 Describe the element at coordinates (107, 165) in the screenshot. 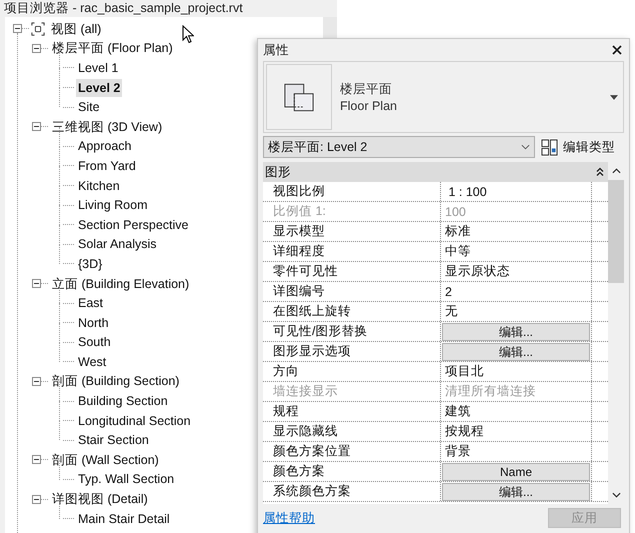

I see `tree-item: From Yard` at that location.